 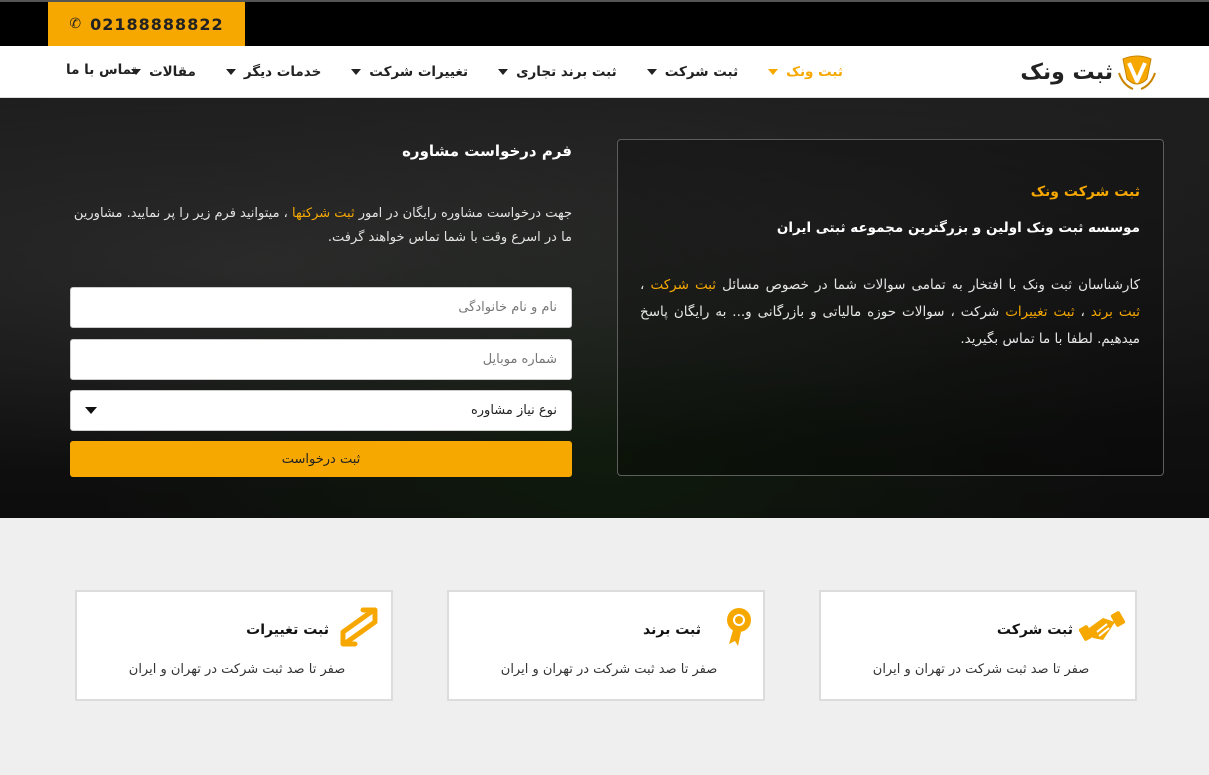 What do you see at coordinates (101, 70) in the screenshot?
I see `nav-item-contact: تماس با ما` at bounding box center [101, 70].